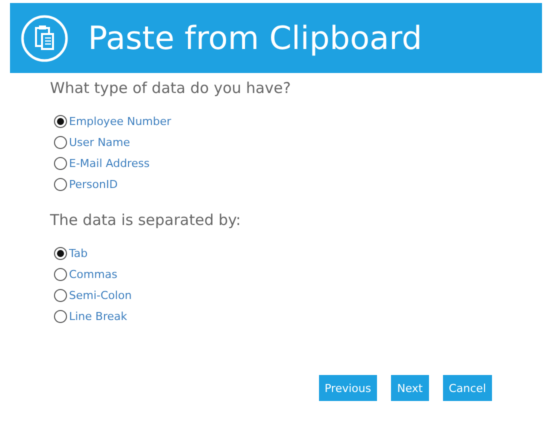 This screenshot has height=424, width=546. Describe the element at coordinates (93, 274) in the screenshot. I see `option-label: Commas` at that location.